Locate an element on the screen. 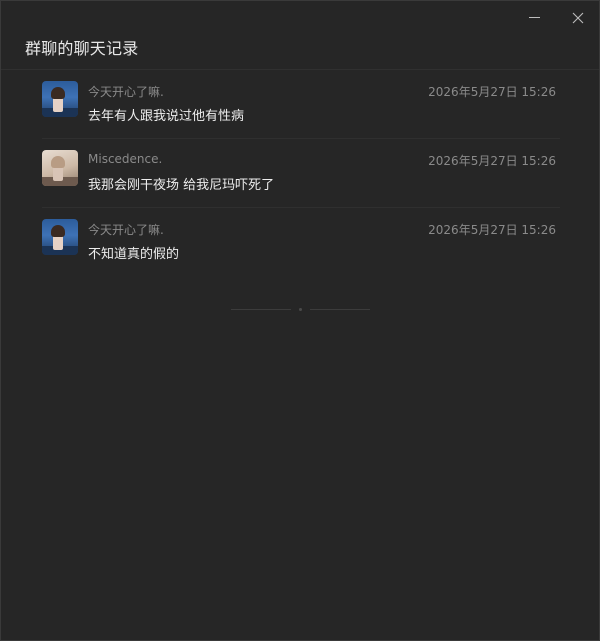 This screenshot has width=600, height=641. minimize-icon is located at coordinates (534, 17).